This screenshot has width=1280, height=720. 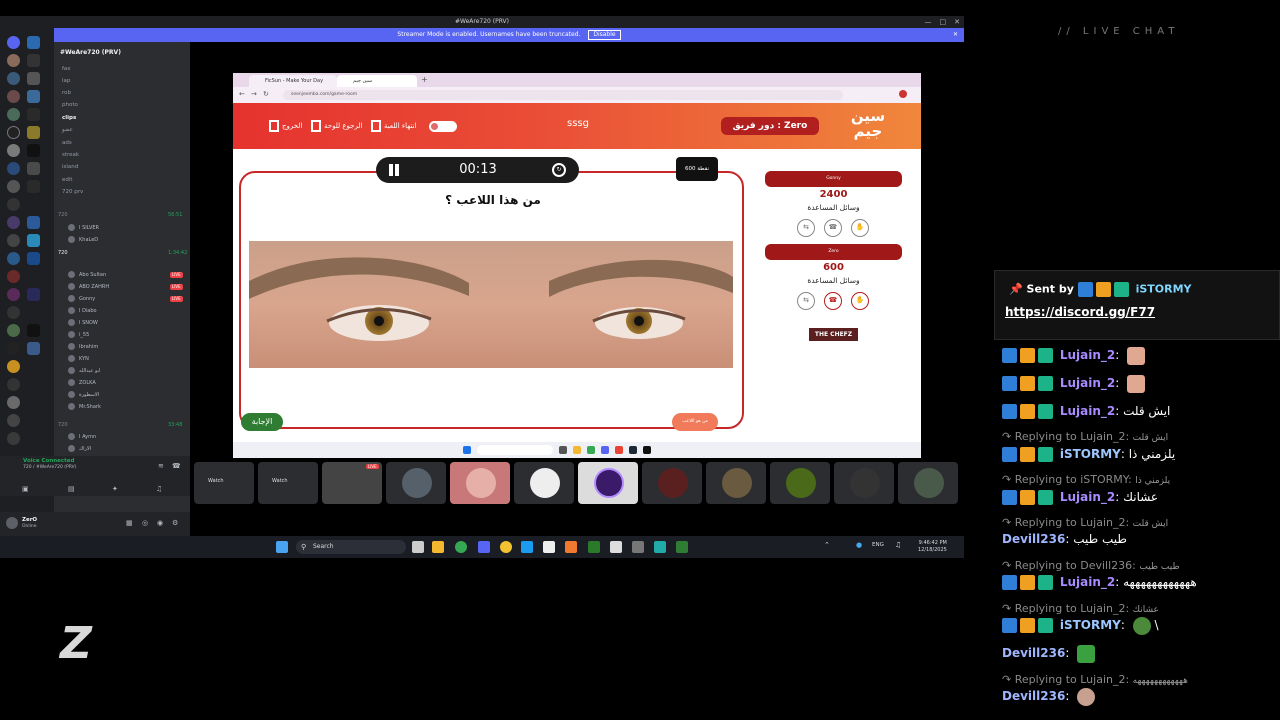 I want to click on browser-tab: FicSun - Make Your Day, so click(x=293, y=81).